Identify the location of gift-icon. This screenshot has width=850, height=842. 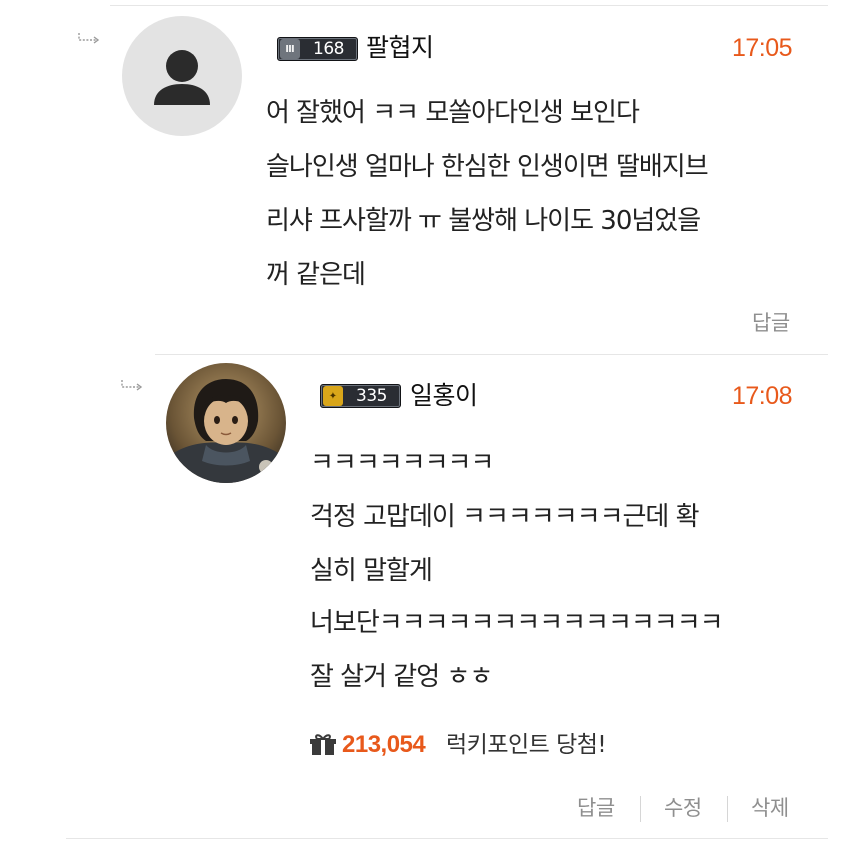
(323, 744).